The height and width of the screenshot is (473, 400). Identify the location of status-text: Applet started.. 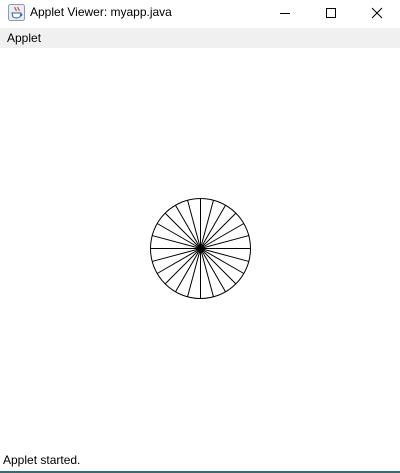
(42, 460).